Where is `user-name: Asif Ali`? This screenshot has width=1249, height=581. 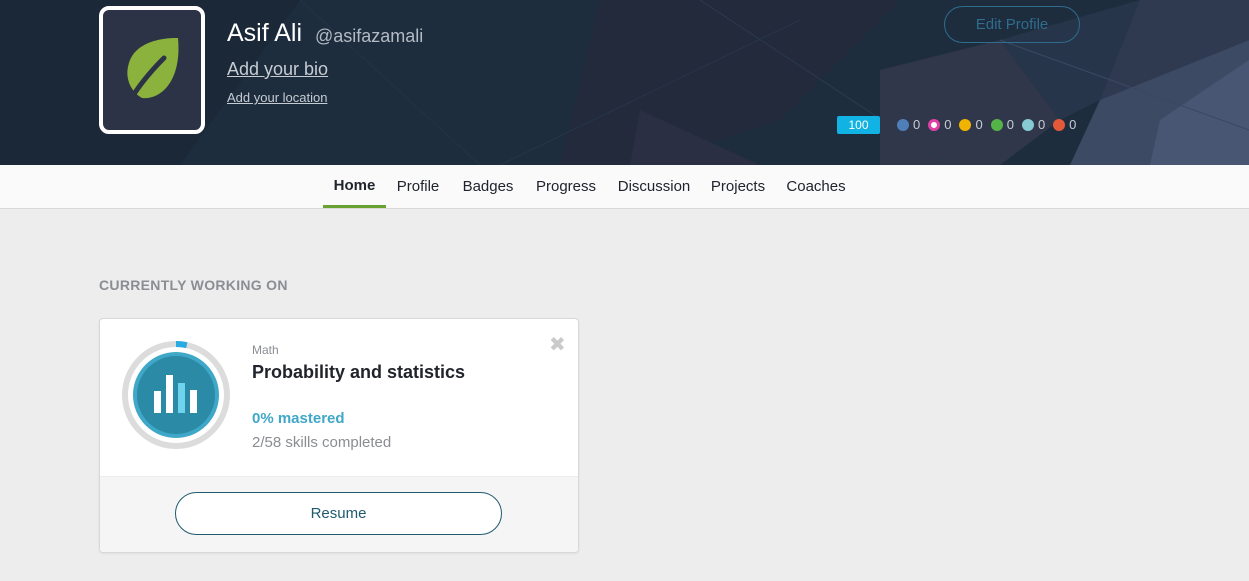
user-name: Asif Ali is located at coordinates (265, 33).